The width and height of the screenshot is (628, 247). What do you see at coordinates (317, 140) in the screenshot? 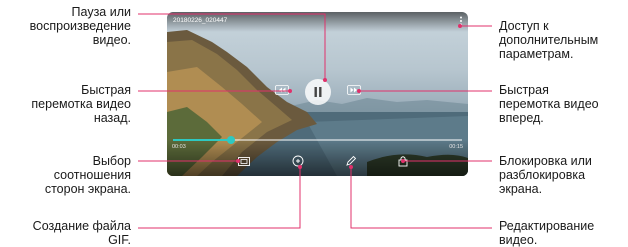
I see `seek-bar` at bounding box center [317, 140].